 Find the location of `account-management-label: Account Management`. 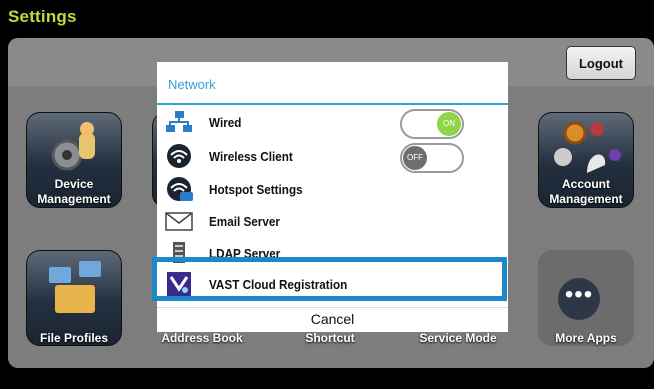

account-management-label: Account Management is located at coordinates (586, 191).